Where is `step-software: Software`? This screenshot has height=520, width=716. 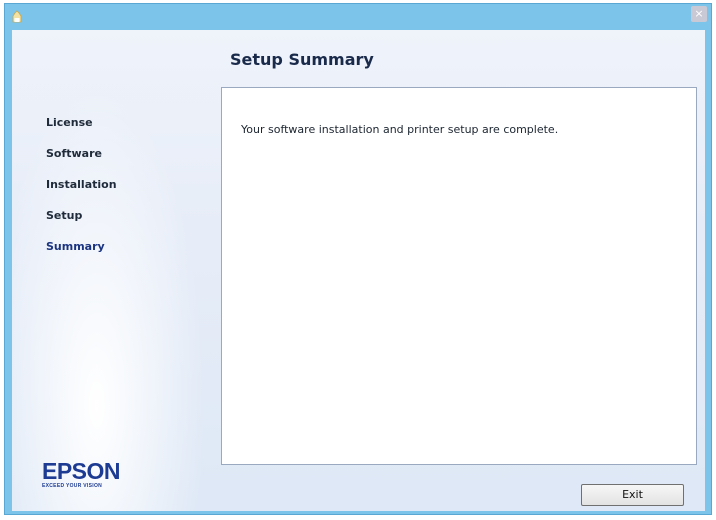 step-software: Software is located at coordinates (74, 153).